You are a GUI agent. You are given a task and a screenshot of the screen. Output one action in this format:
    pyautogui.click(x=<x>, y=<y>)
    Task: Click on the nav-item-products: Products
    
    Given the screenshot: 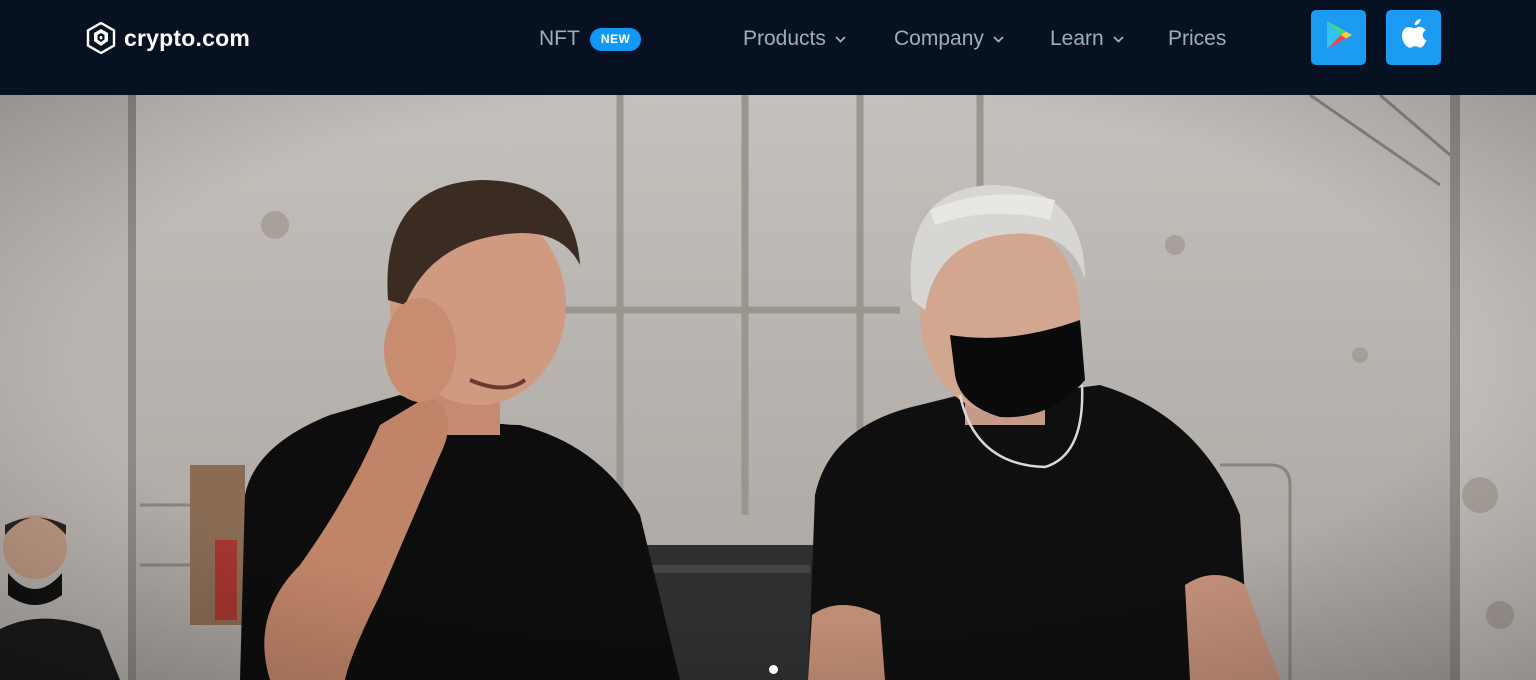 What is the action you would take?
    pyautogui.click(x=794, y=39)
    